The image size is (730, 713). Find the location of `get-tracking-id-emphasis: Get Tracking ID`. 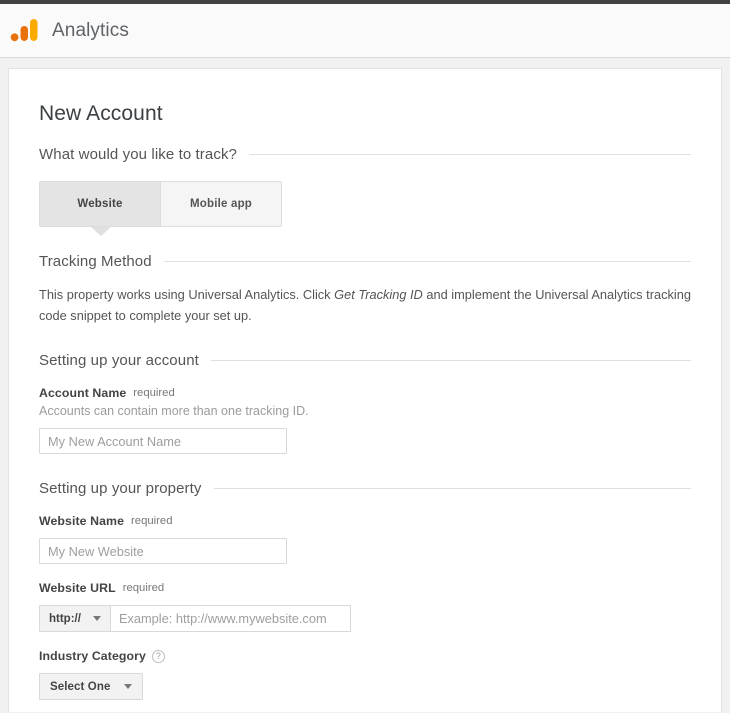

get-tracking-id-emphasis: Get Tracking ID is located at coordinates (378, 294).